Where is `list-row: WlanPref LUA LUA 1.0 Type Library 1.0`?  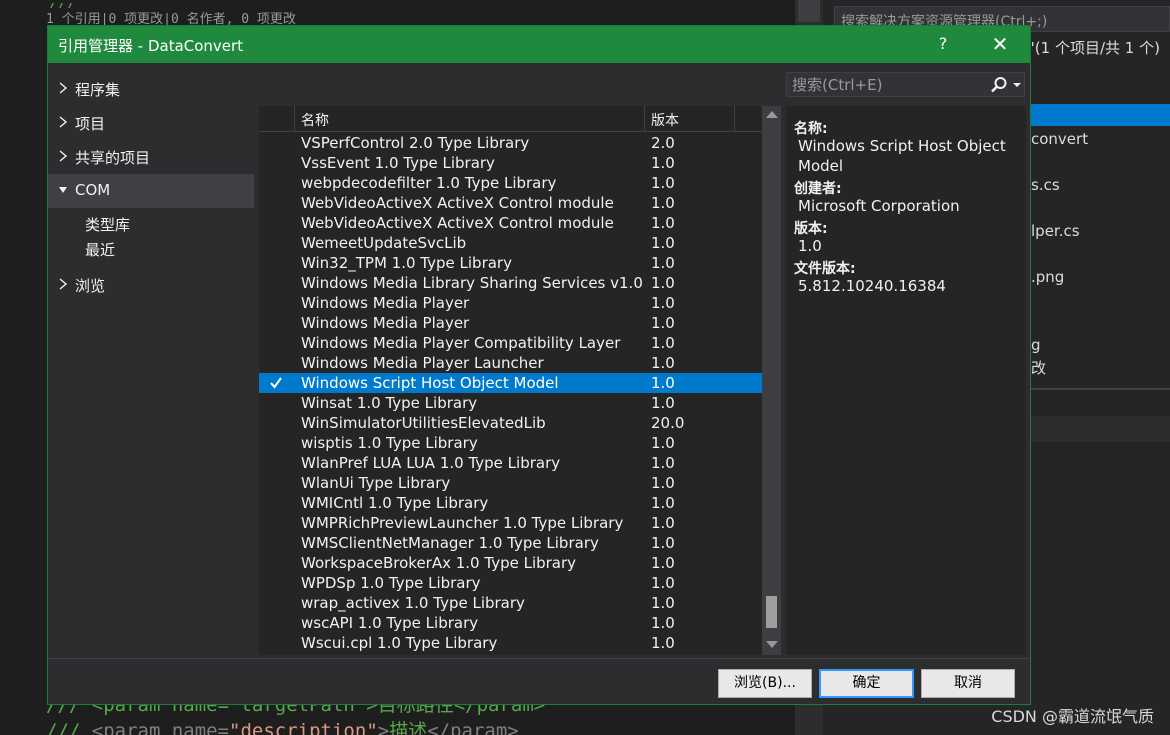
list-row: WlanPref LUA LUA 1.0 Type Library 1.0 is located at coordinates (510, 463).